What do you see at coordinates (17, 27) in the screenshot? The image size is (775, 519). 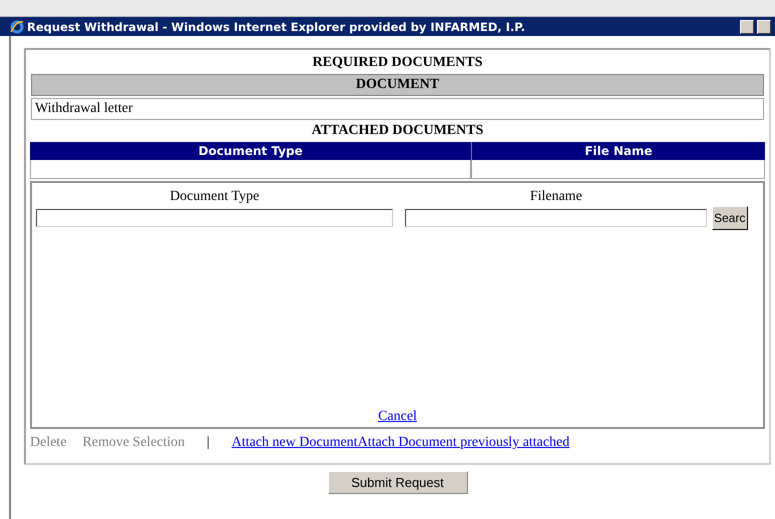 I see `browser-icon` at bounding box center [17, 27].